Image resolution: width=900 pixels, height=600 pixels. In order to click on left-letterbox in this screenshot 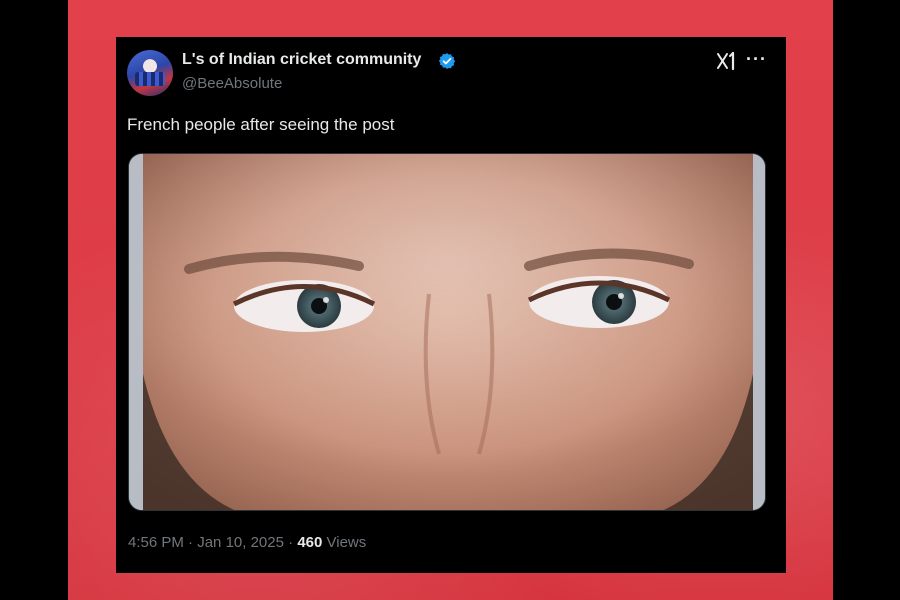, I will do `click(34, 300)`.